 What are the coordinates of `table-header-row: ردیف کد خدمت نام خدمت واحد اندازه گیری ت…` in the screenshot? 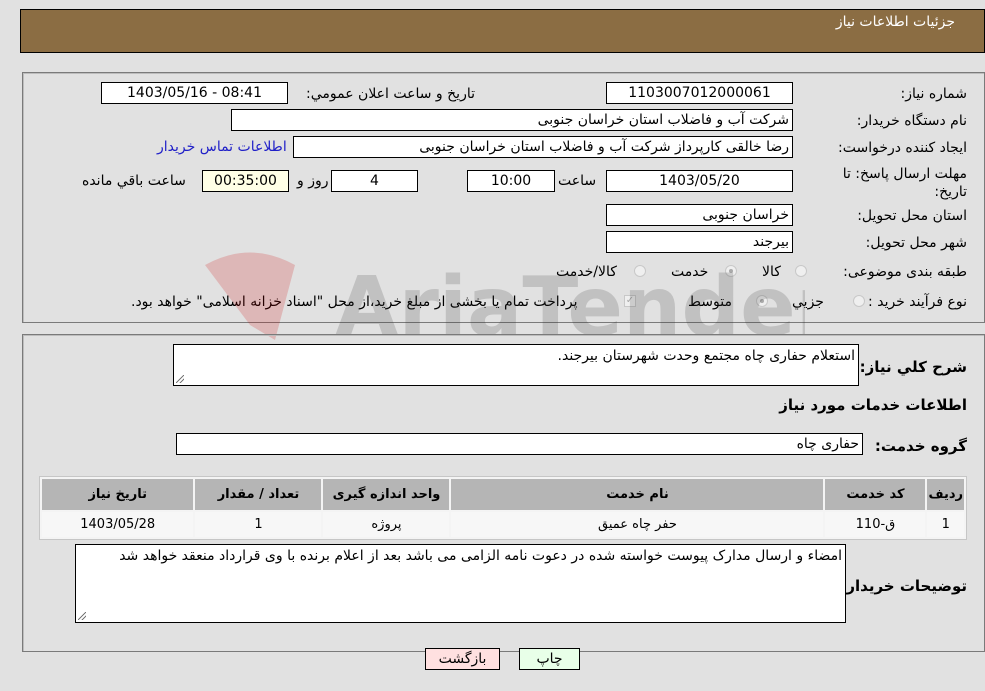 It's located at (503, 494).